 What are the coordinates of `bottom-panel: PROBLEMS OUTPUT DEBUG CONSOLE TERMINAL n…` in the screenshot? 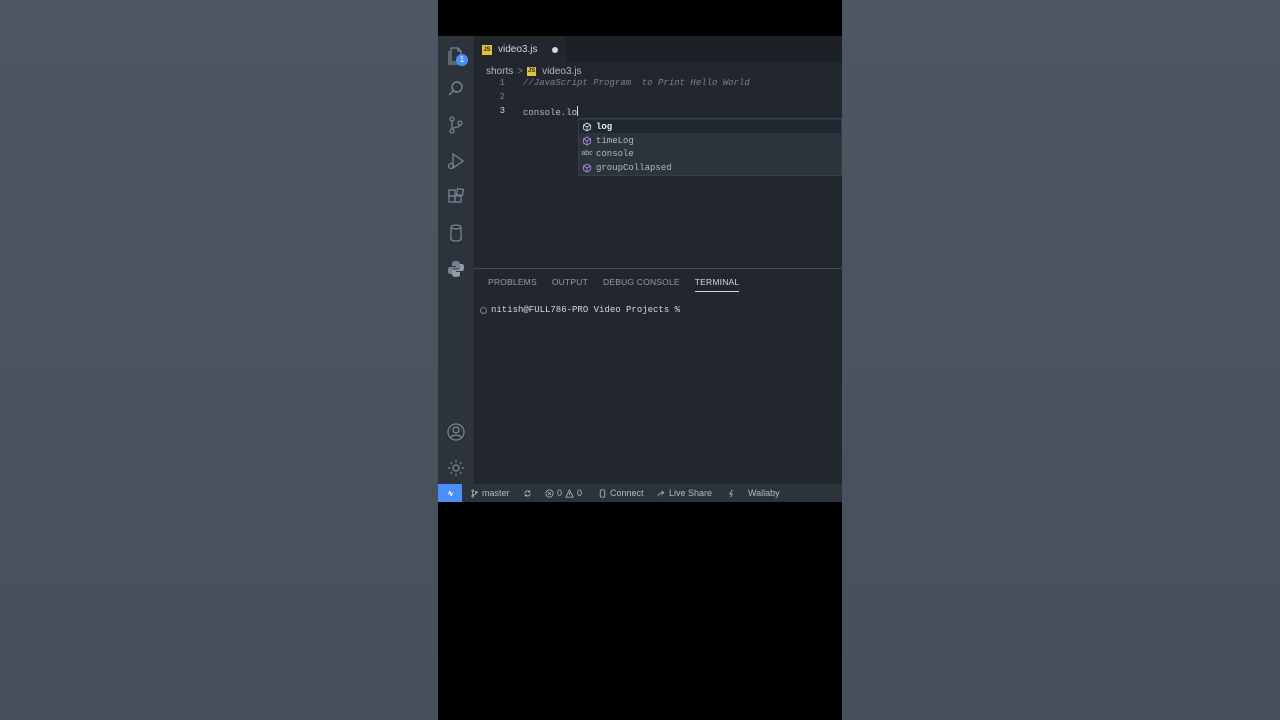 It's located at (658, 376).